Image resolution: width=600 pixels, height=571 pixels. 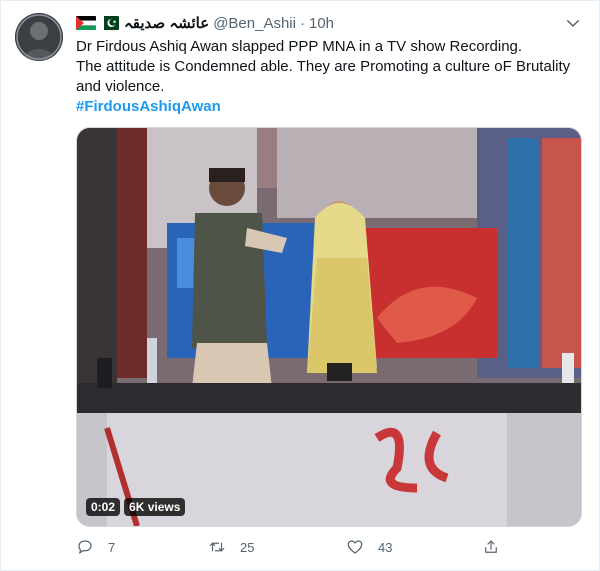 I want to click on palestine-flag-icon, so click(x=86, y=23).